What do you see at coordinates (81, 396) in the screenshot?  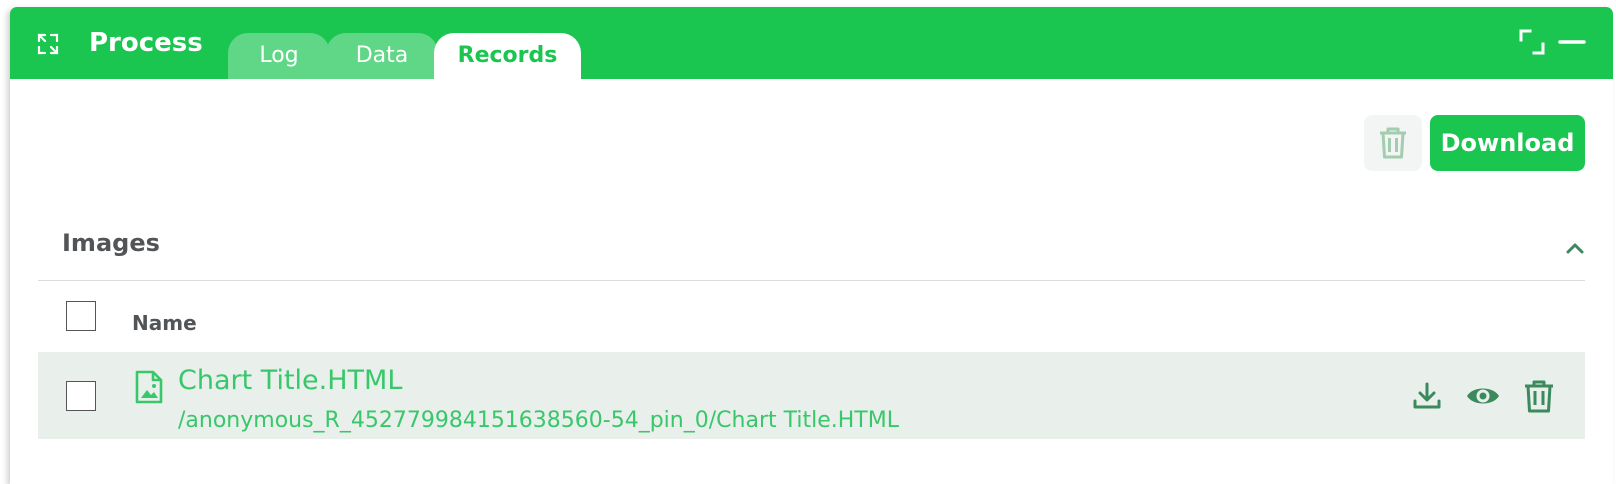 I see `row-checkbox` at bounding box center [81, 396].